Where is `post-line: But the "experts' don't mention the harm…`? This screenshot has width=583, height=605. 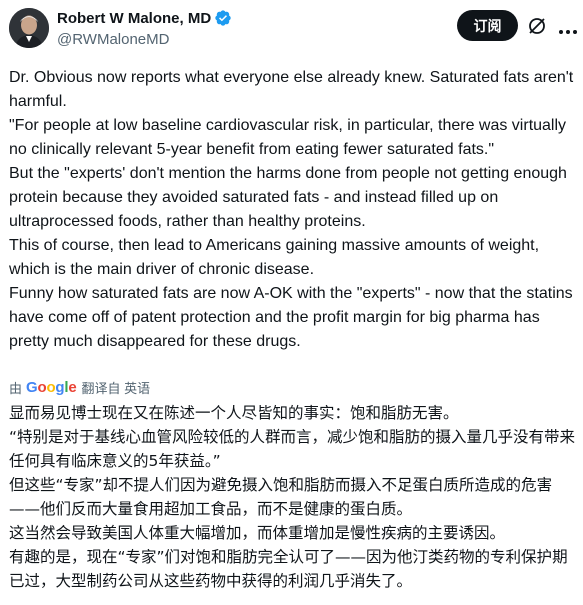 post-line: But the "experts' don't mention the harm… is located at coordinates (288, 197).